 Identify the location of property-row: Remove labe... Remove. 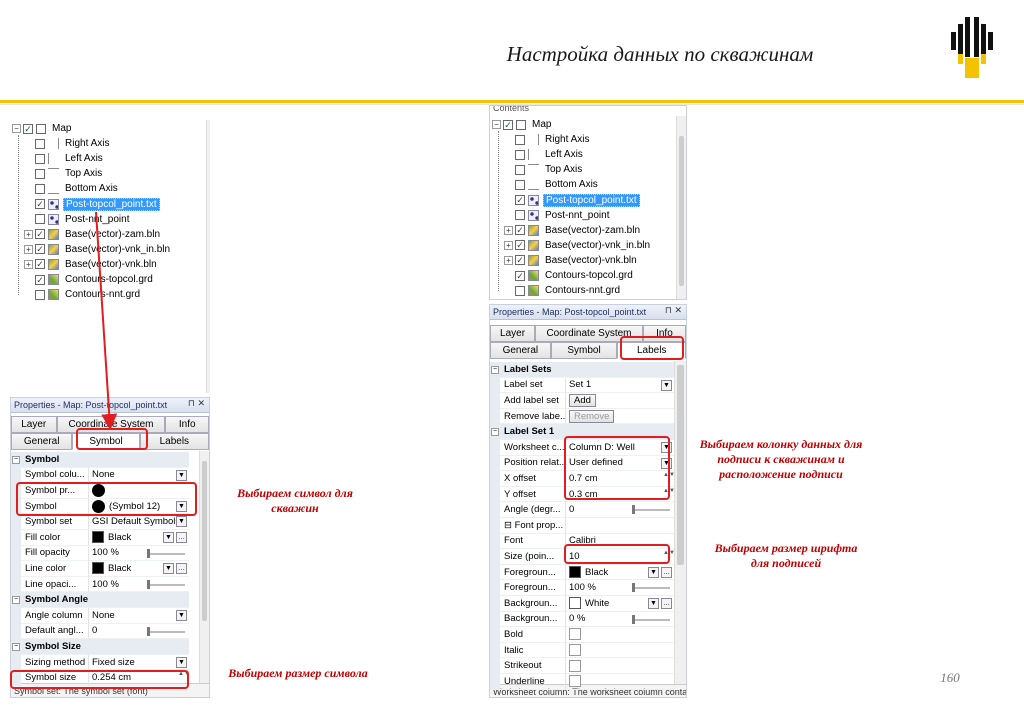
(582, 416).